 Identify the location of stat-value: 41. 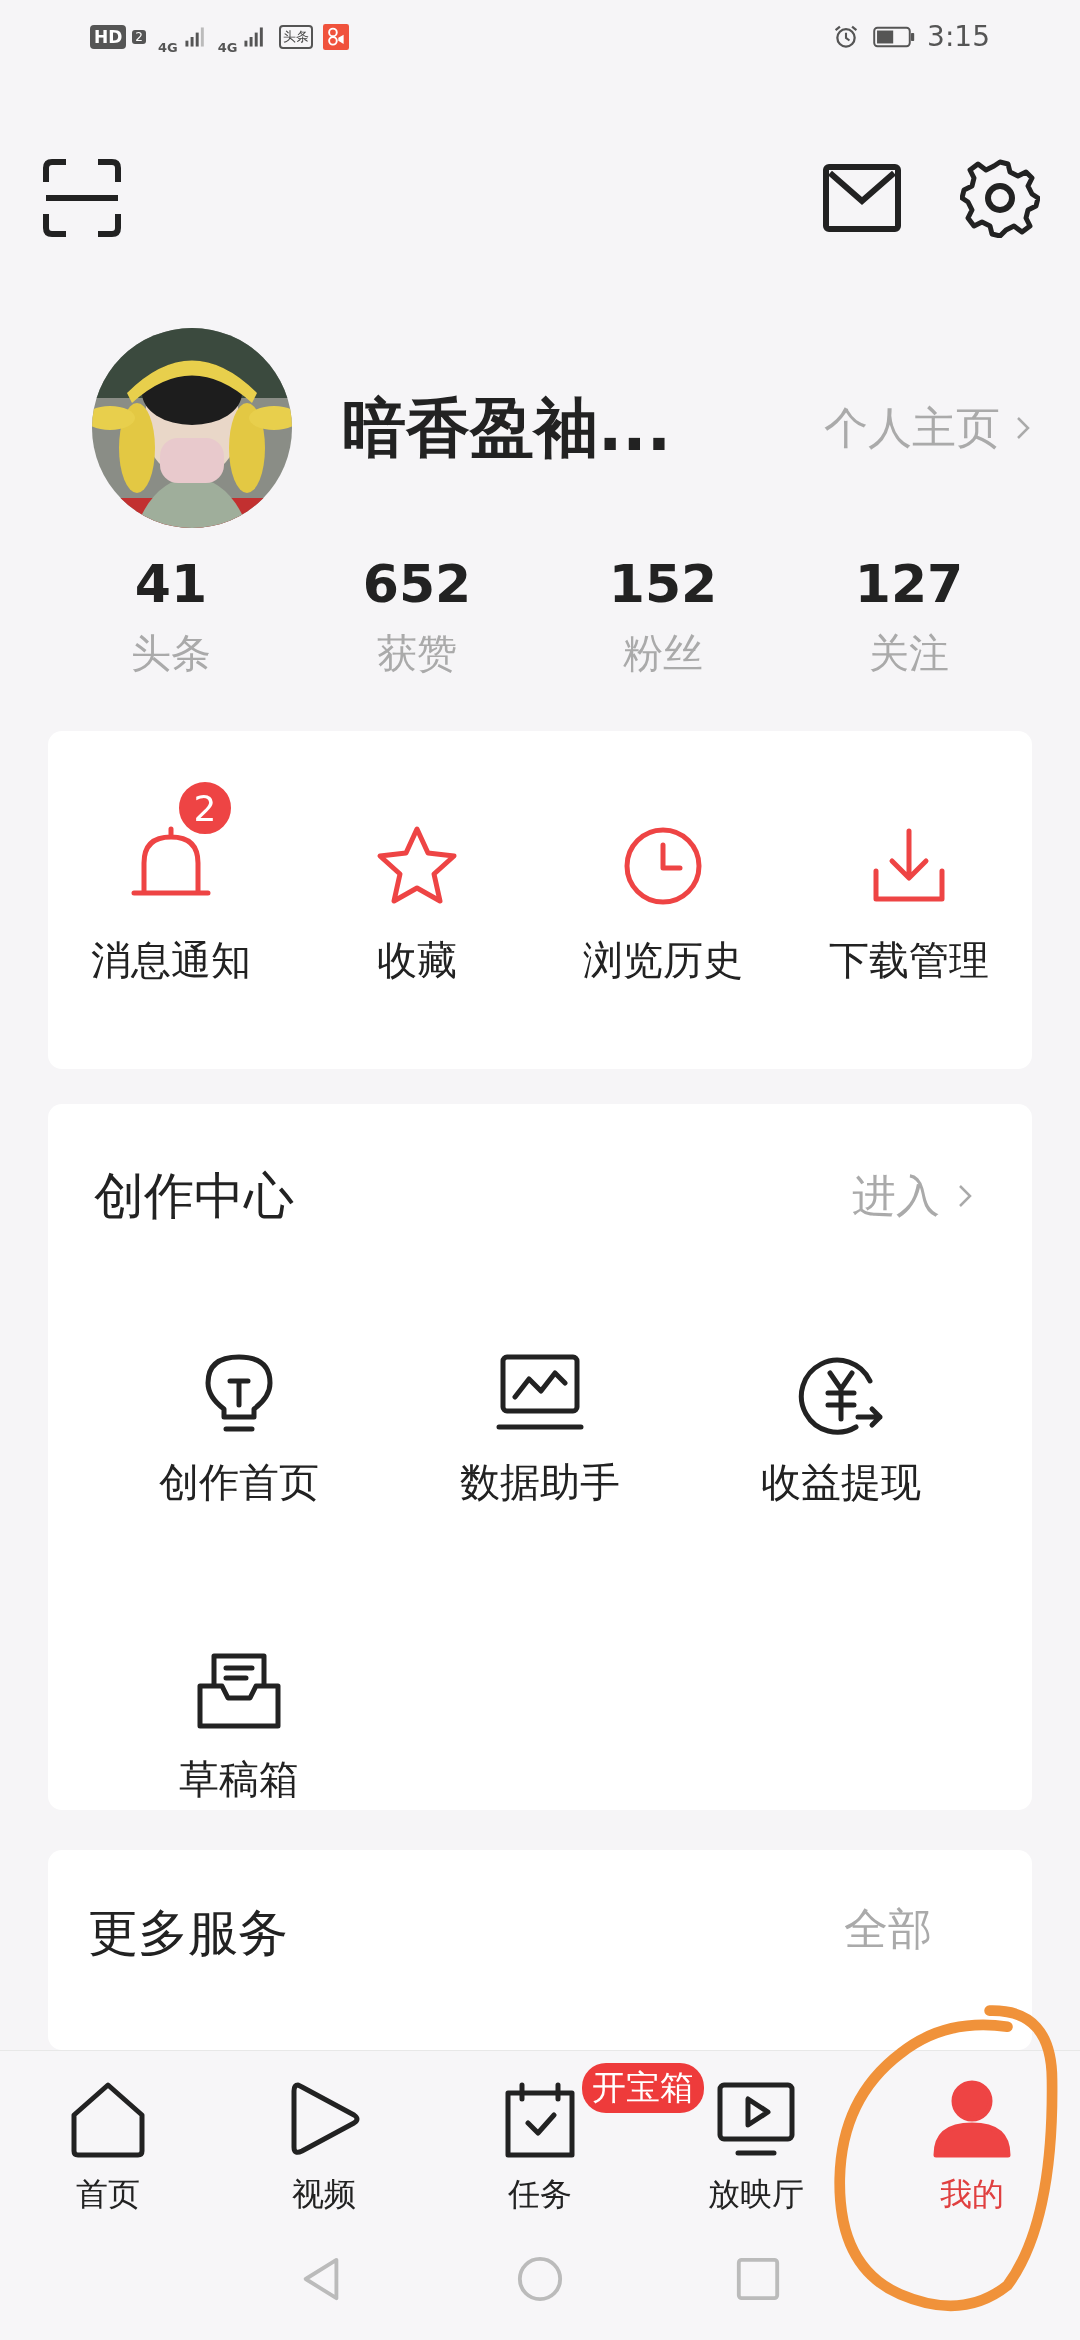
(171, 584).